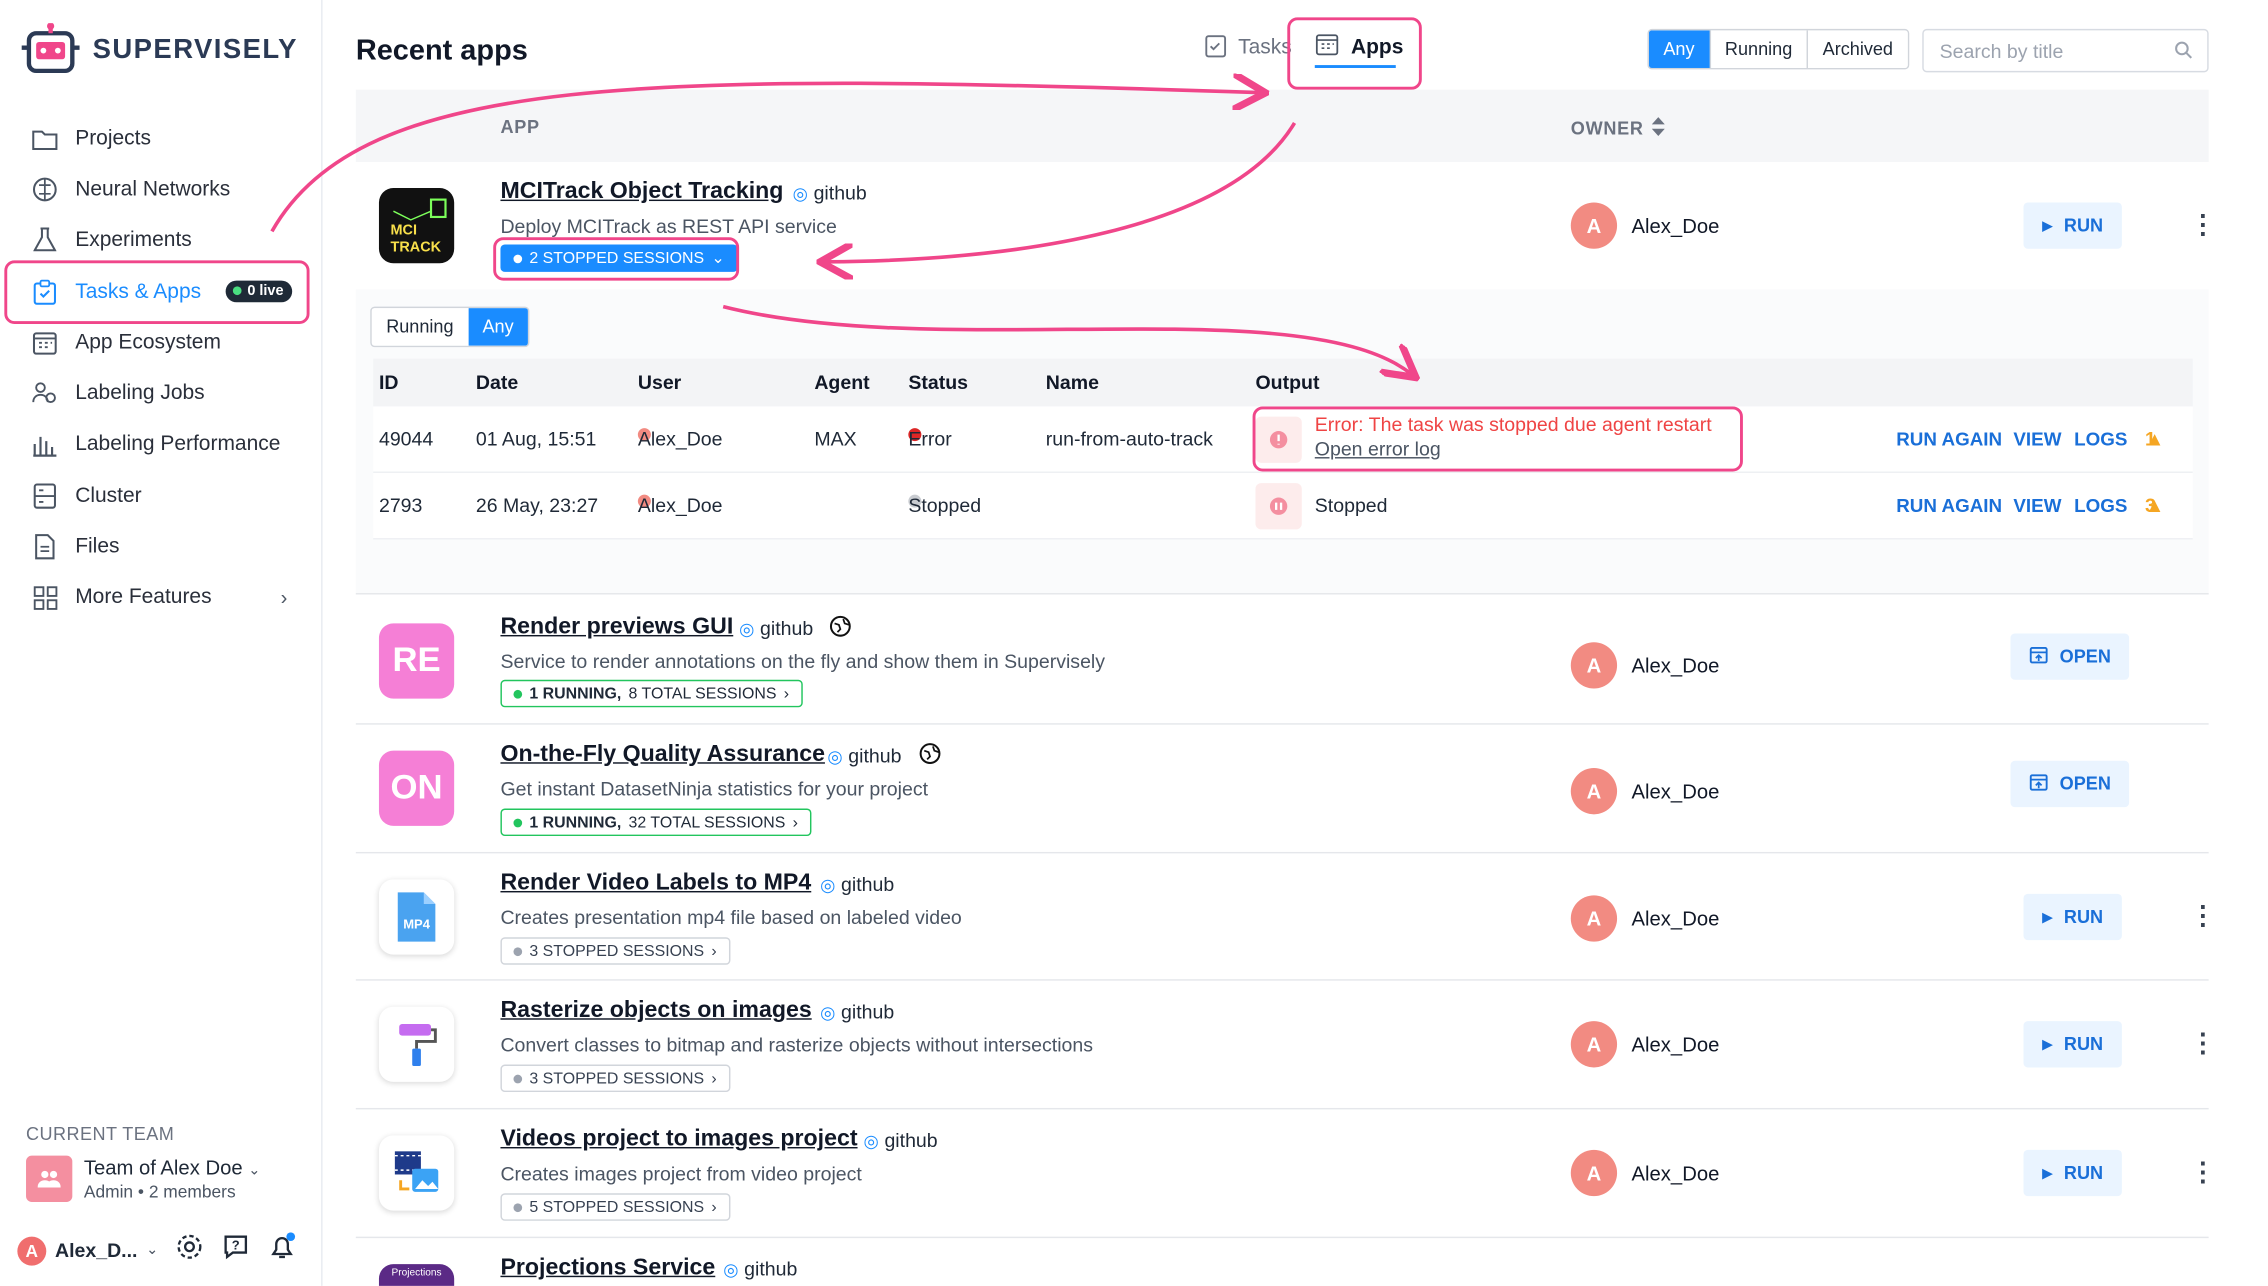 The width and height of the screenshot is (2268, 1286). What do you see at coordinates (1265, 48) in the screenshot?
I see `tab-label: Tasks` at bounding box center [1265, 48].